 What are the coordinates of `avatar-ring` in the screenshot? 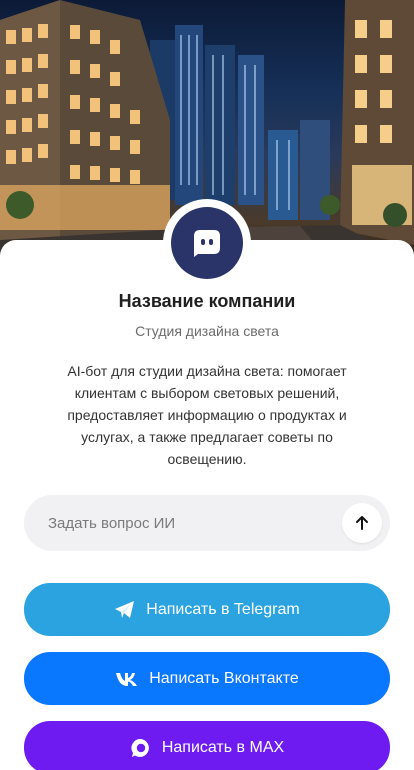 It's located at (207, 243).